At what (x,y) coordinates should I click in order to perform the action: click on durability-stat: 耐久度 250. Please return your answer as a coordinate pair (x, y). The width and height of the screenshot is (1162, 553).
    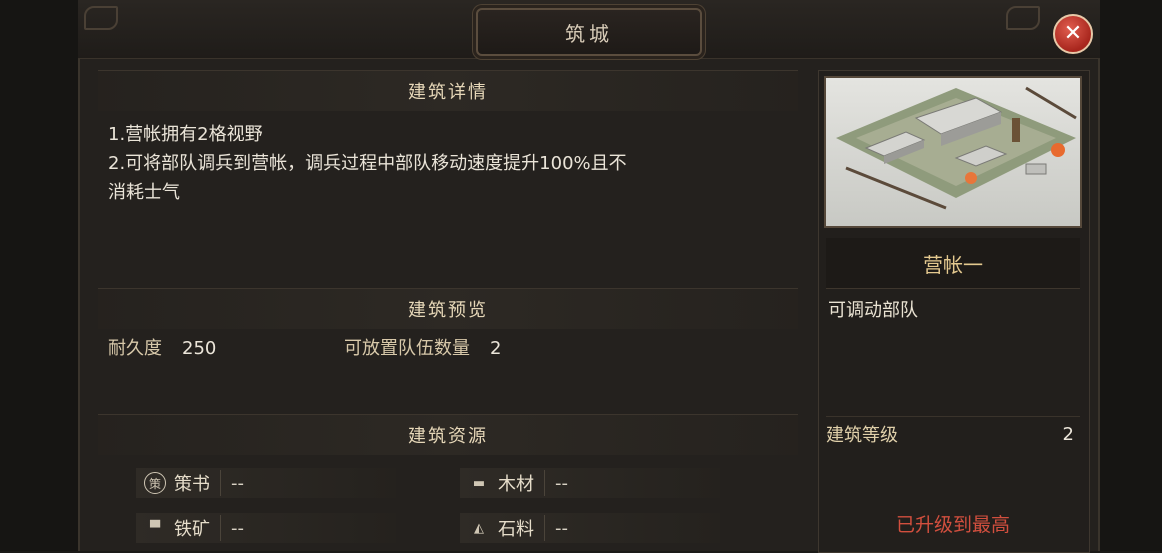
    Looking at the image, I should click on (162, 347).